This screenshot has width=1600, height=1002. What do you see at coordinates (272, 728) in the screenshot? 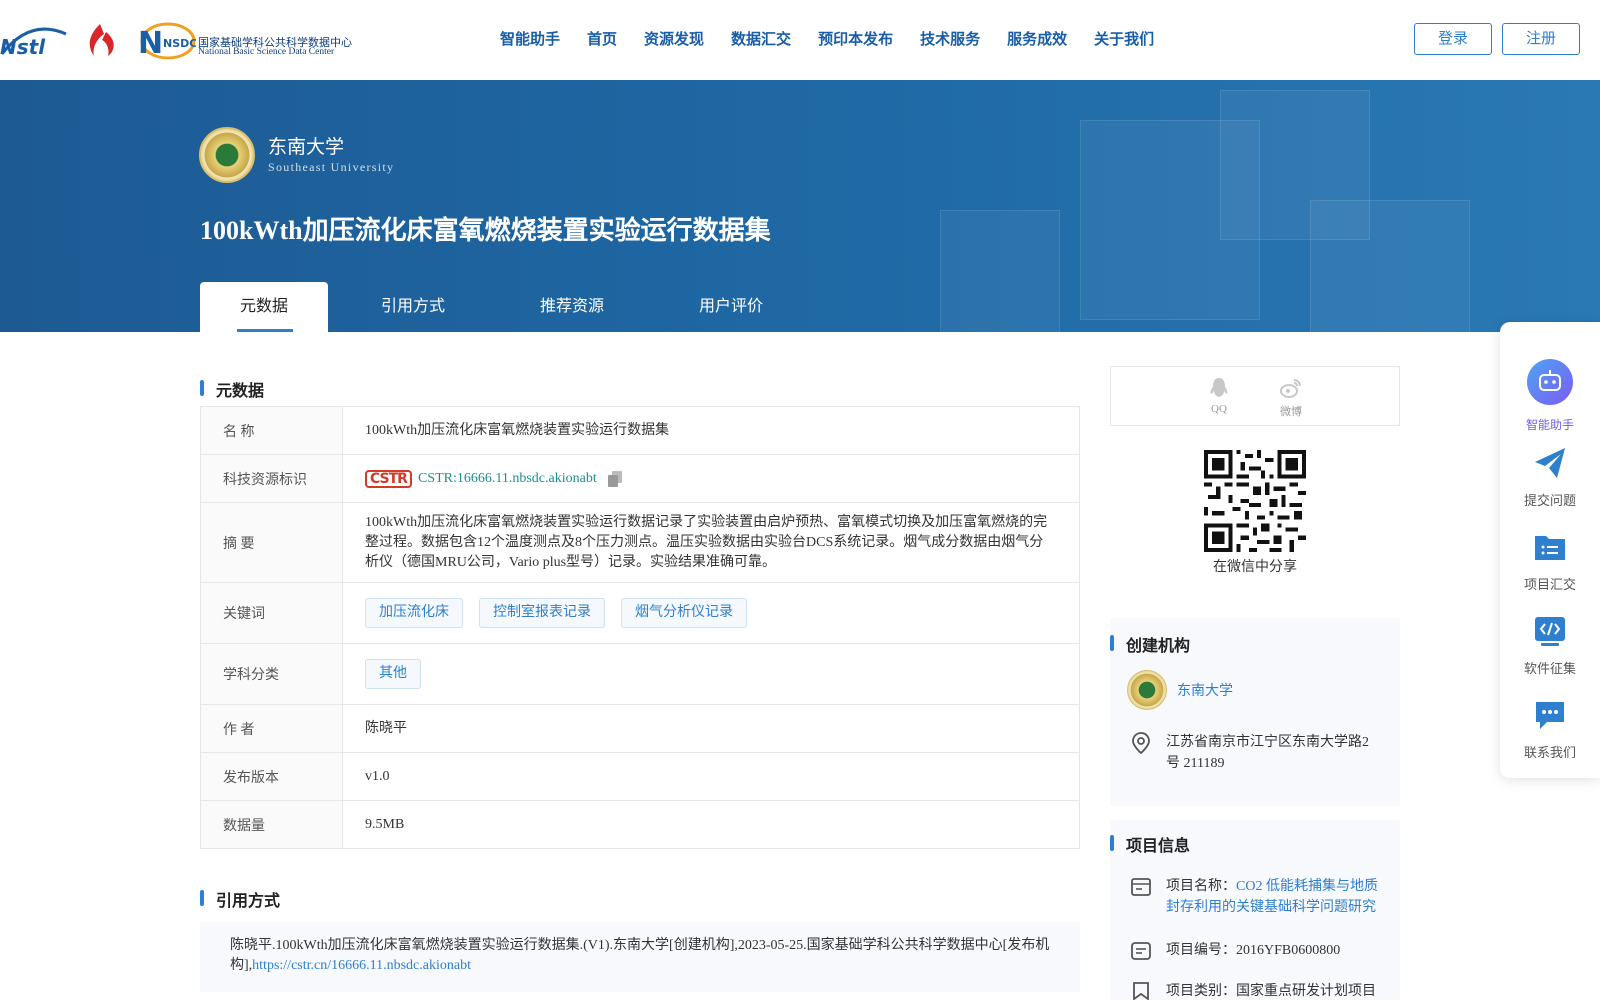
I see `row-label: 作 者` at bounding box center [272, 728].